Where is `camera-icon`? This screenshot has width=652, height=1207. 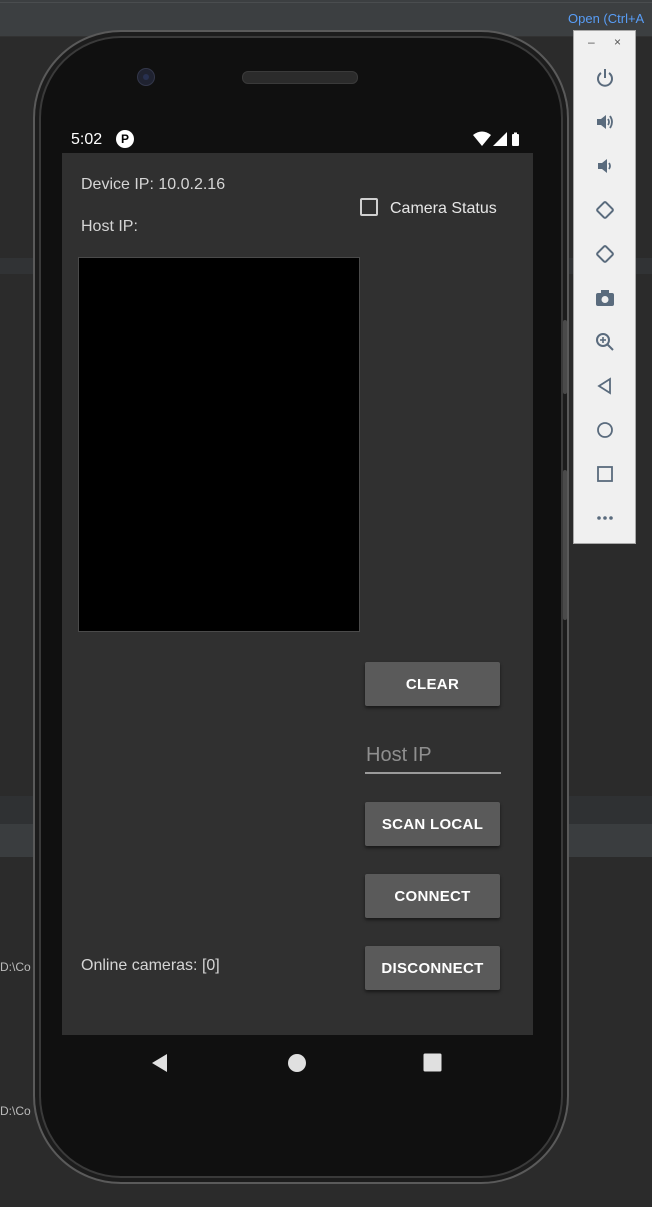 camera-icon is located at coordinates (605, 298).